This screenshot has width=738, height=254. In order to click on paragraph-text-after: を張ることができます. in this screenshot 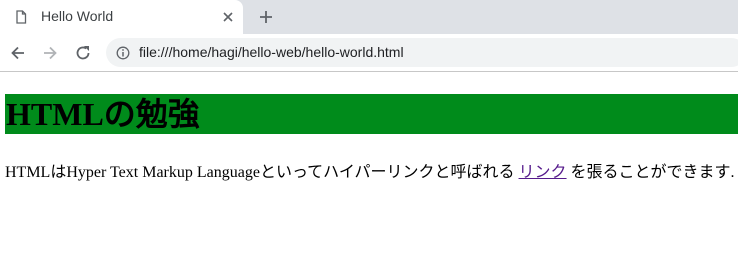, I will do `click(650, 172)`.